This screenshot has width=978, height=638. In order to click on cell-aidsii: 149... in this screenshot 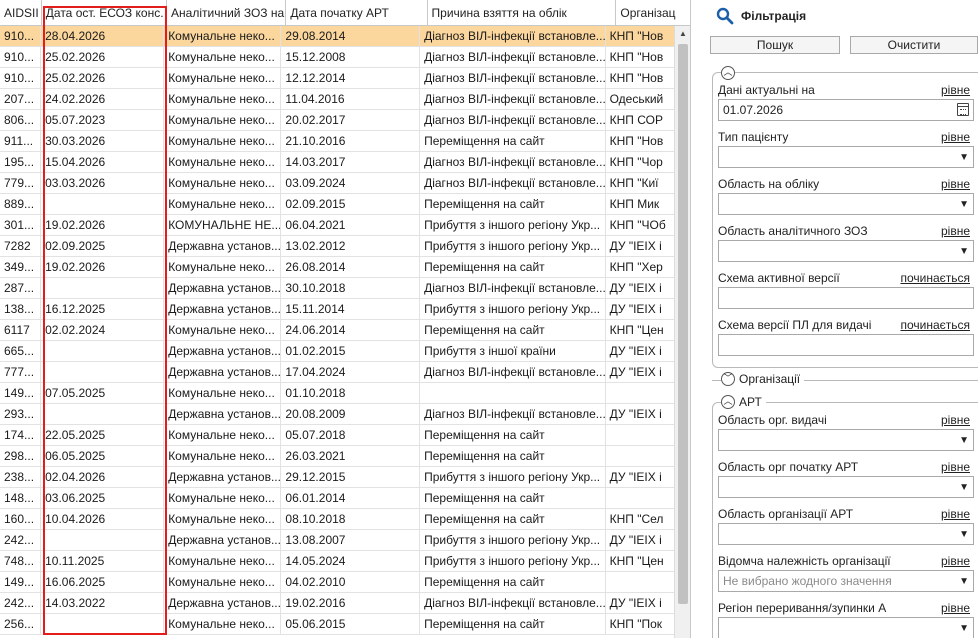, I will do `click(21, 393)`.